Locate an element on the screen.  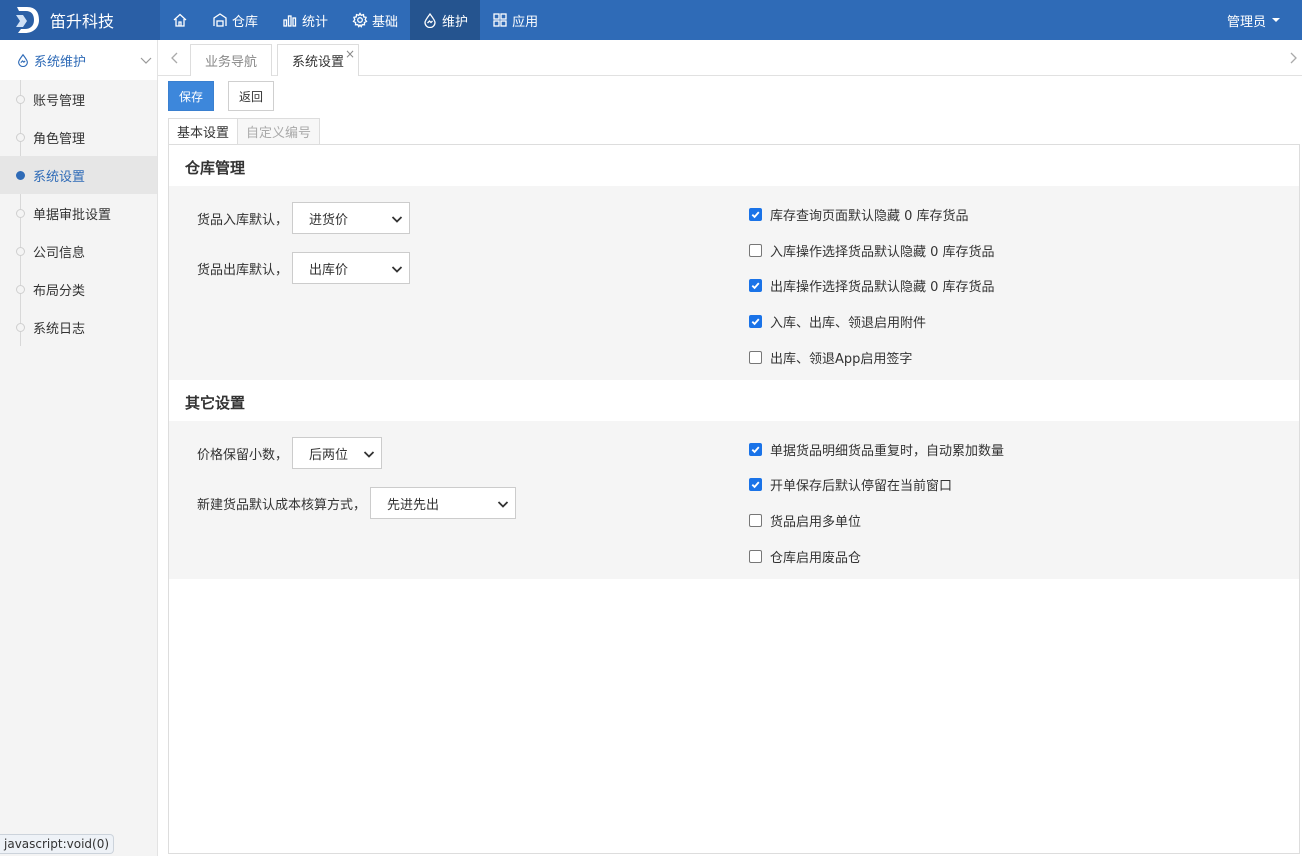
checkbox-stay-after-save: 开单保存后默认停留在当前窗口 is located at coordinates (850, 484).